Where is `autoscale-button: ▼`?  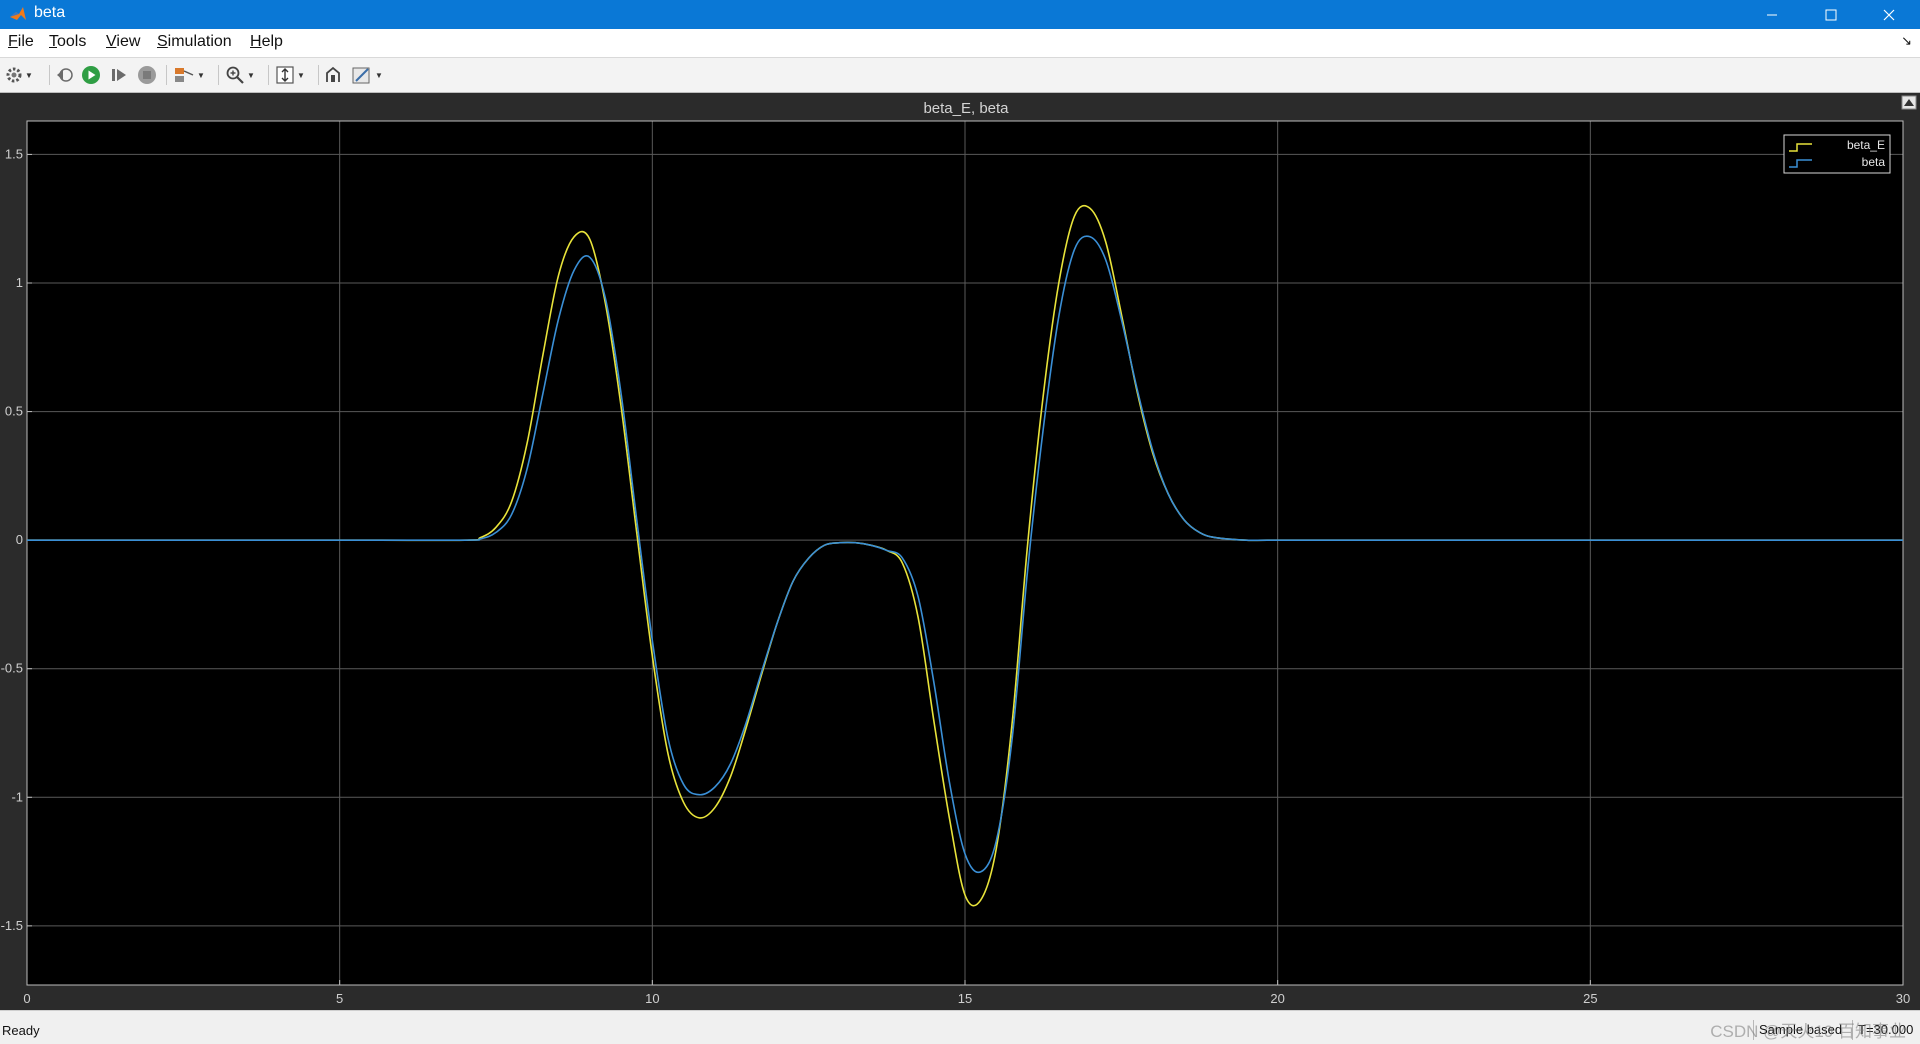 autoscale-button: ▼ is located at coordinates (290, 75).